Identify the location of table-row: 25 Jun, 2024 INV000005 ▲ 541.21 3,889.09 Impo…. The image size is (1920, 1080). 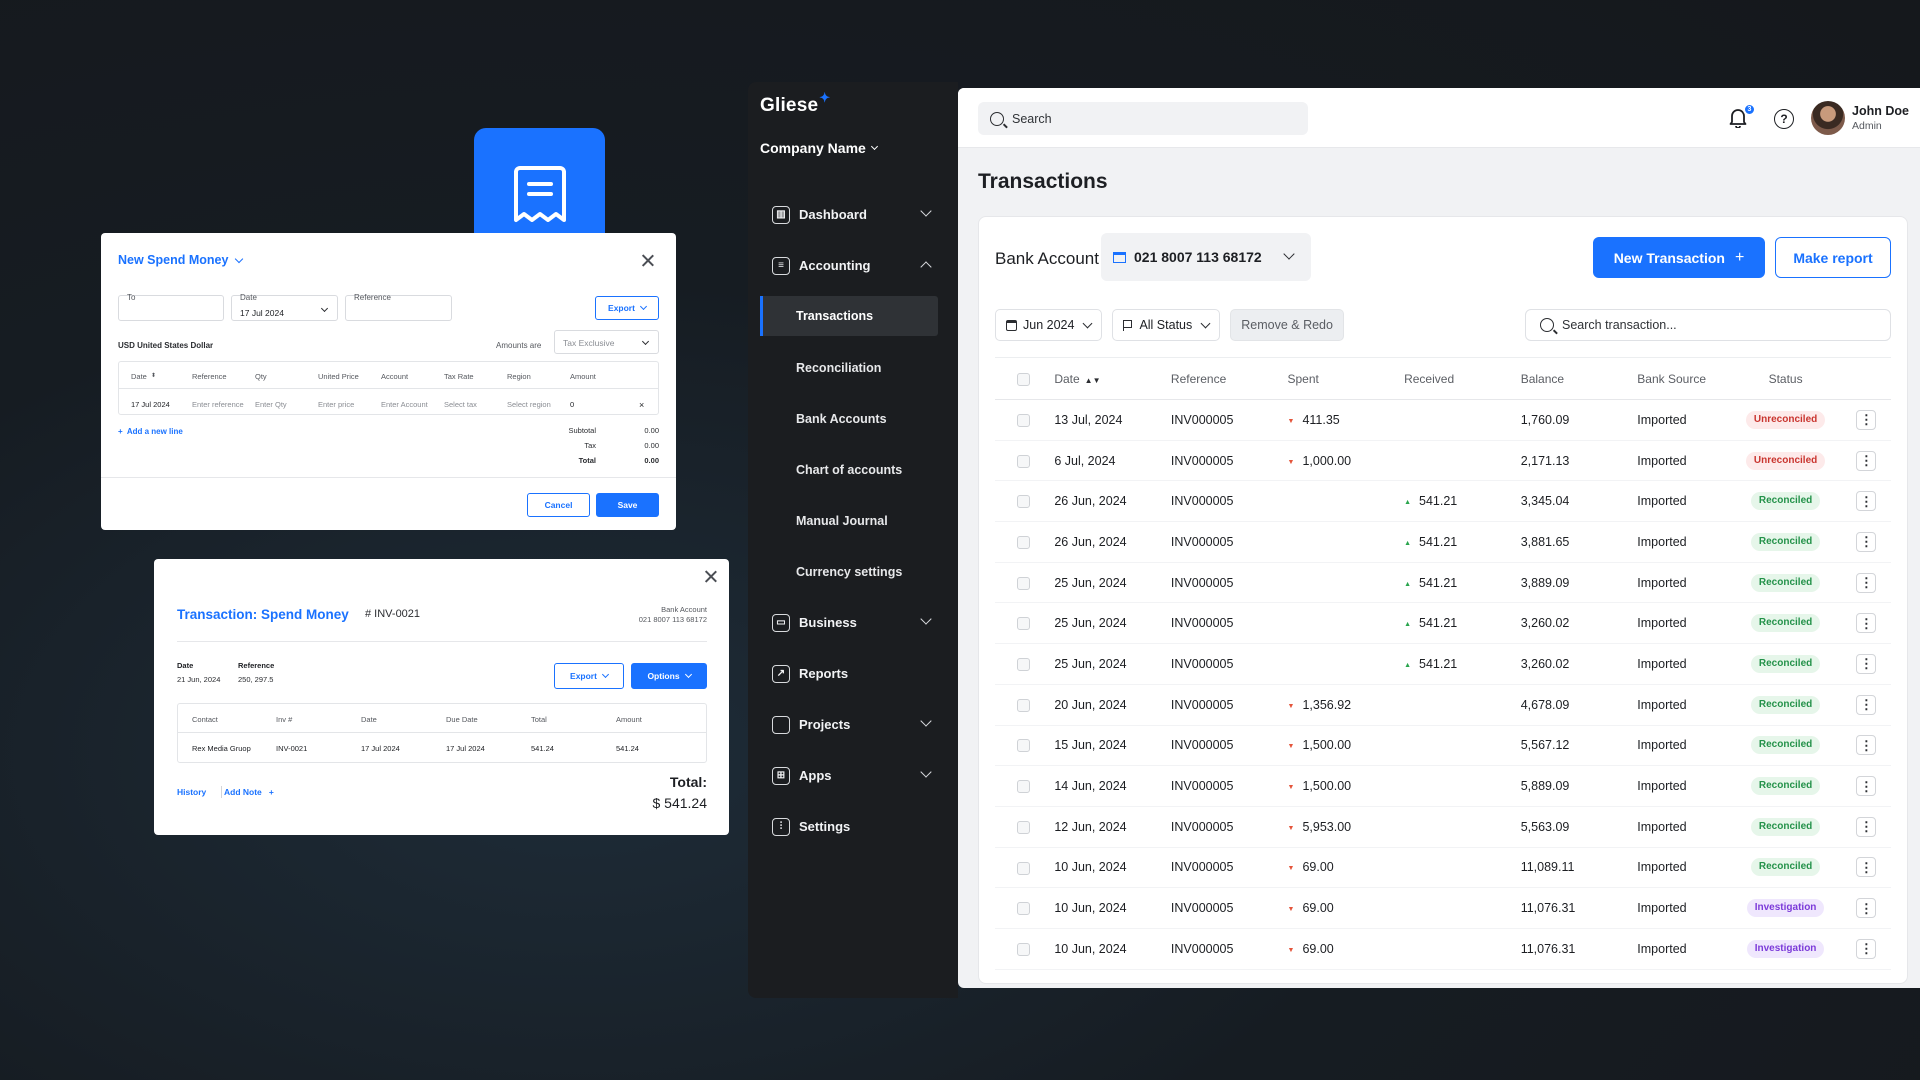
(1443, 583).